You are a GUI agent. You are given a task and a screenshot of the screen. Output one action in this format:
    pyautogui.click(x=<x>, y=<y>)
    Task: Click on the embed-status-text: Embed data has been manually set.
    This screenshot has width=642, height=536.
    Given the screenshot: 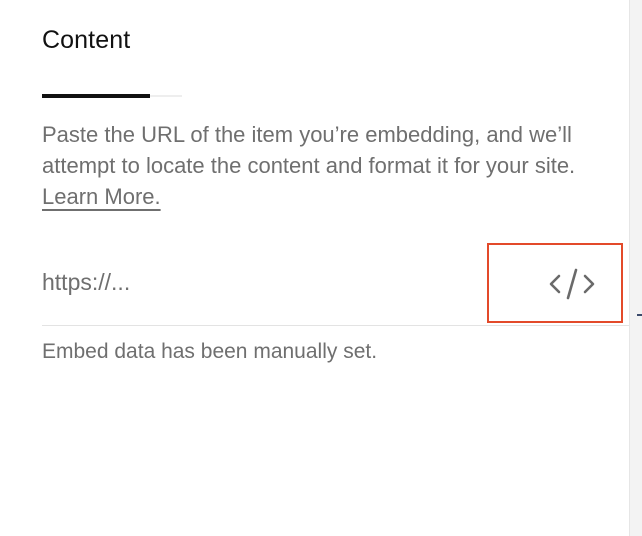 What is the action you would take?
    pyautogui.click(x=210, y=351)
    